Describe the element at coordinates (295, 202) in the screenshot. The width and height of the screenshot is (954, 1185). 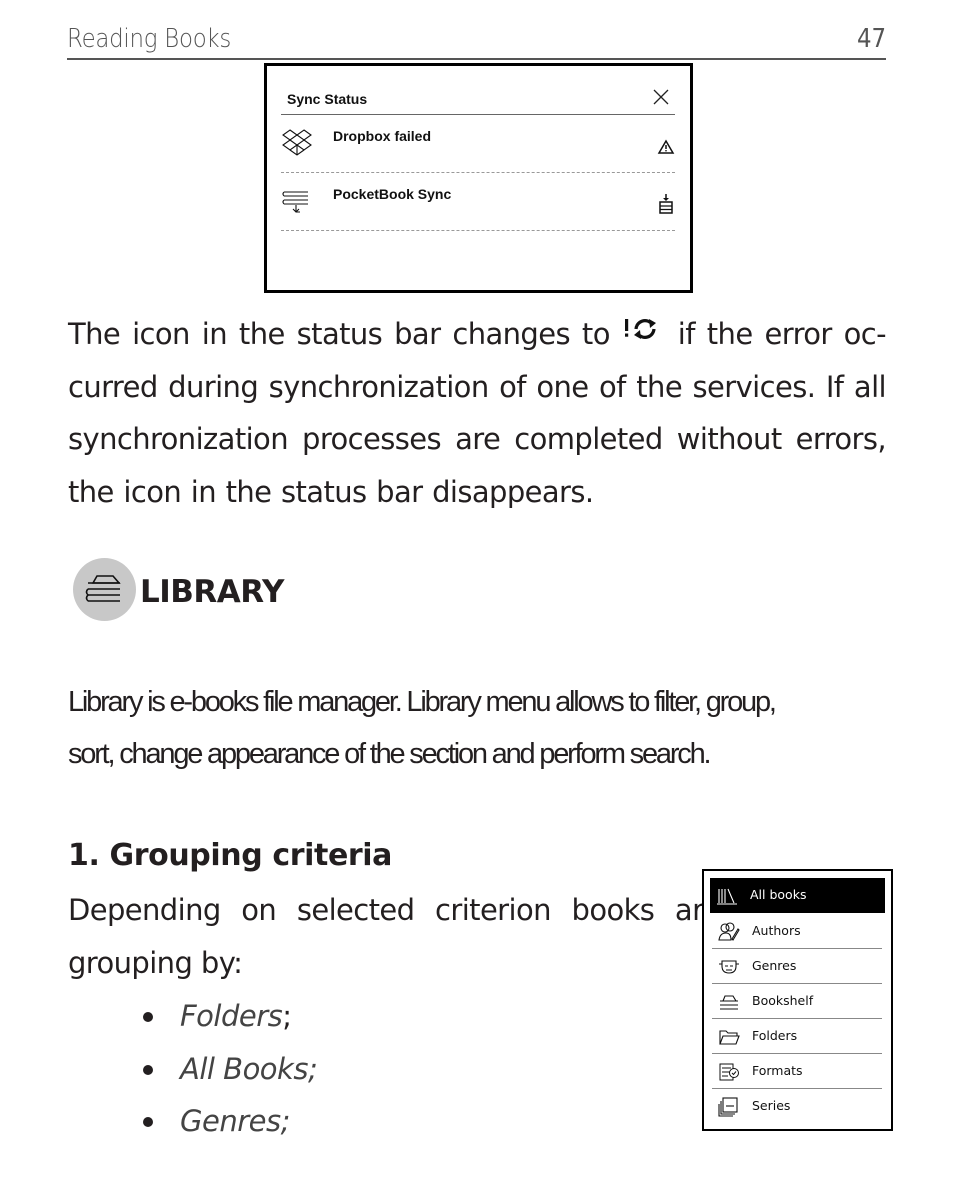
I see `pocketbook-sync-icon` at that location.